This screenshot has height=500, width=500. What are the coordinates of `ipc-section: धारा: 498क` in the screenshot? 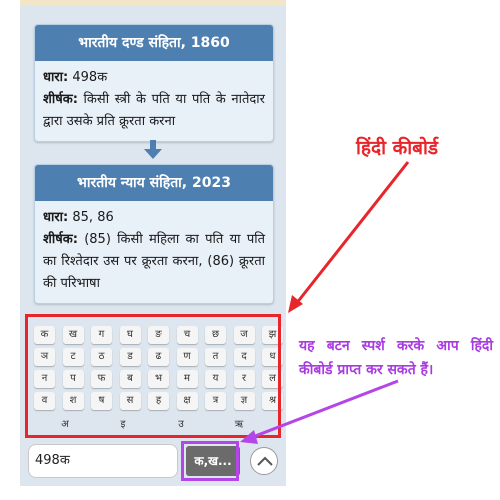 It's located at (154, 78).